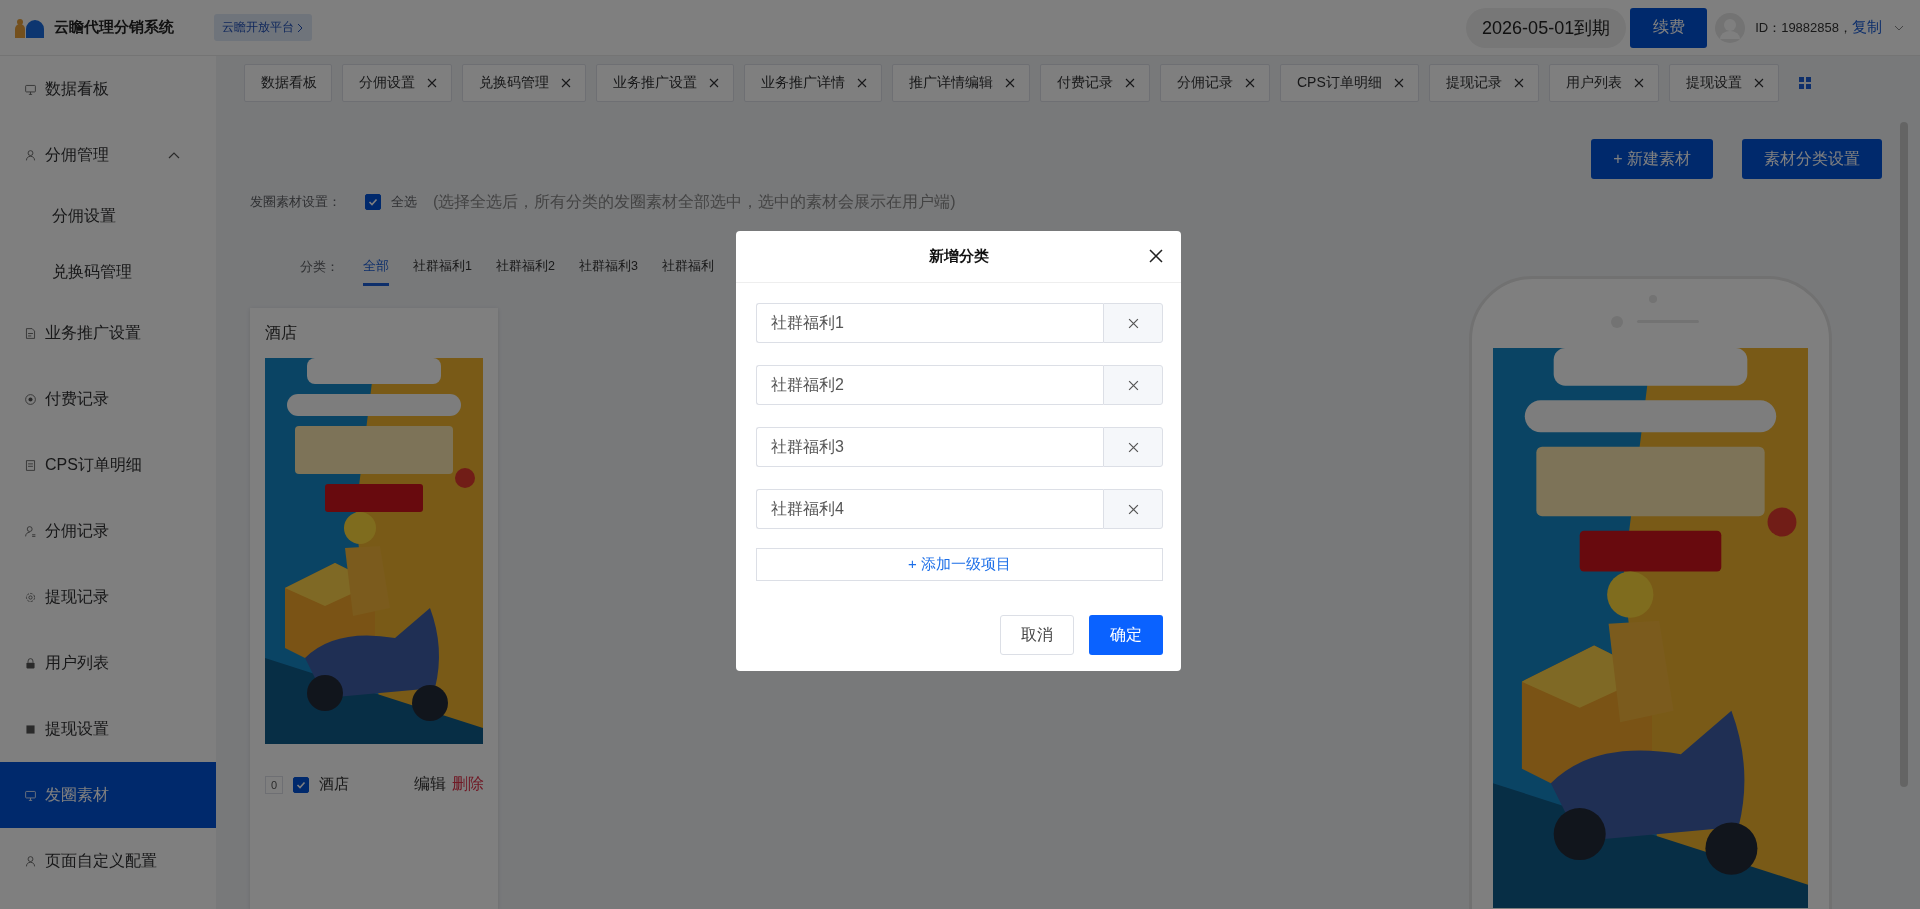 Image resolution: width=1920 pixels, height=909 pixels. What do you see at coordinates (108, 155) in the screenshot?
I see `sidebar-item: 分佣管理` at bounding box center [108, 155].